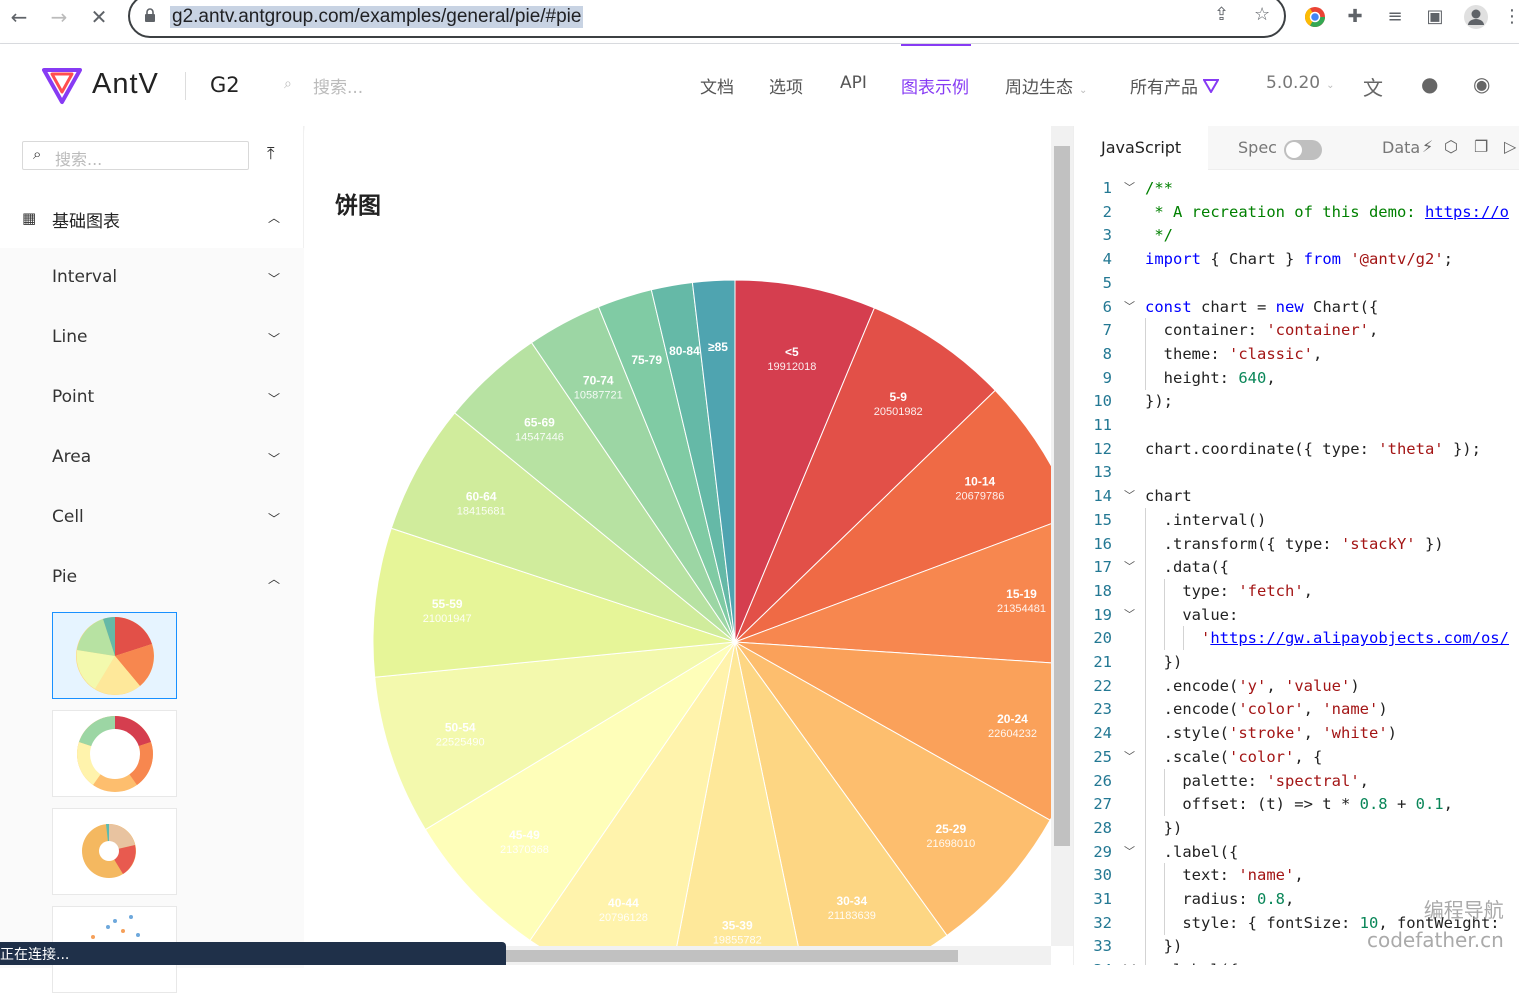  What do you see at coordinates (1296, 567) in the screenshot?
I see `code-line: 17 ﹀ .data({` at bounding box center [1296, 567].